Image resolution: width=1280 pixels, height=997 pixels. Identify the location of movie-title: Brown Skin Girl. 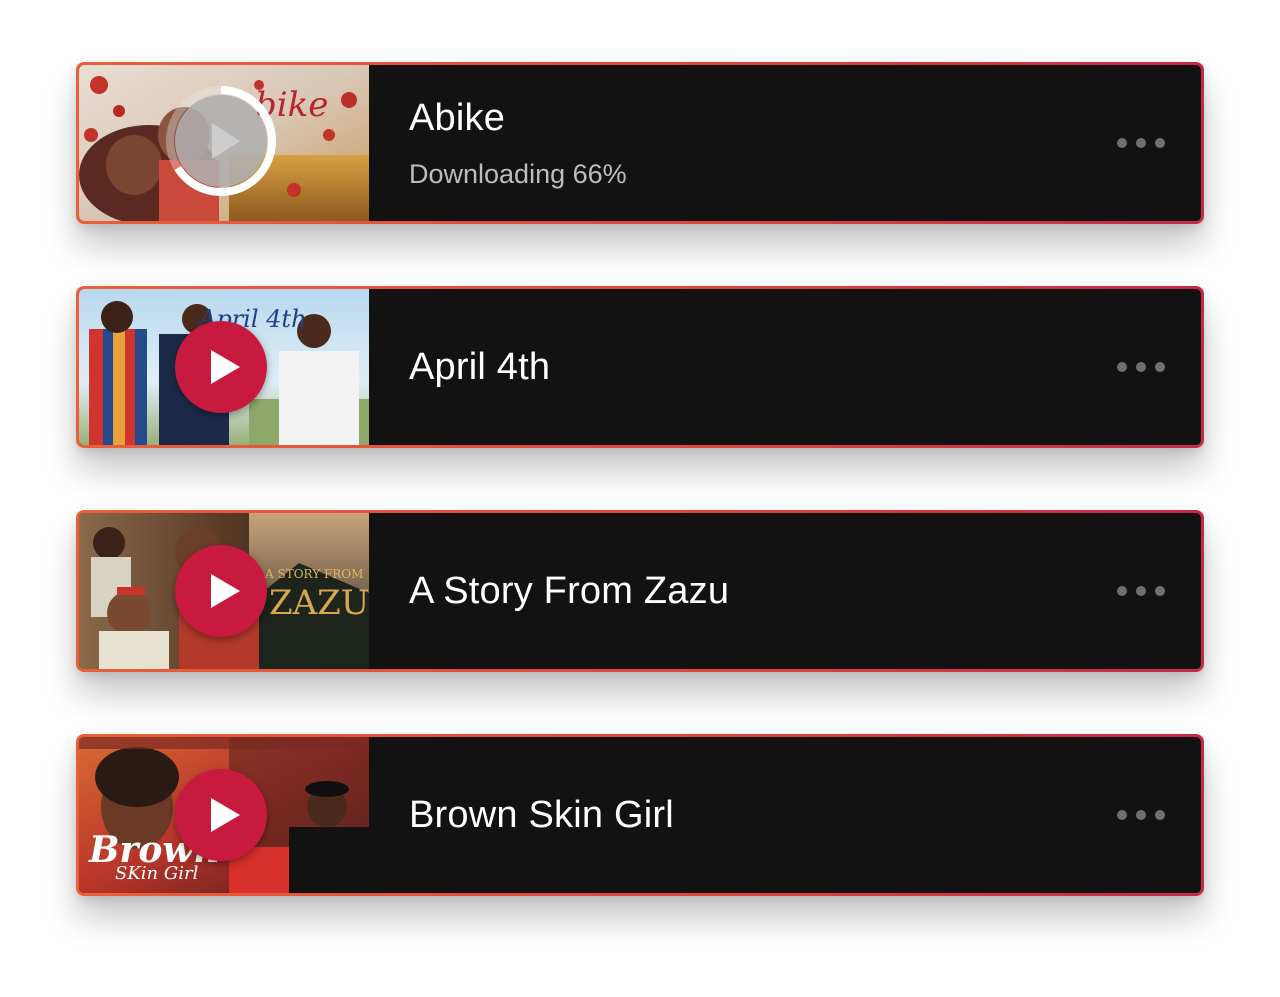
(541, 815).